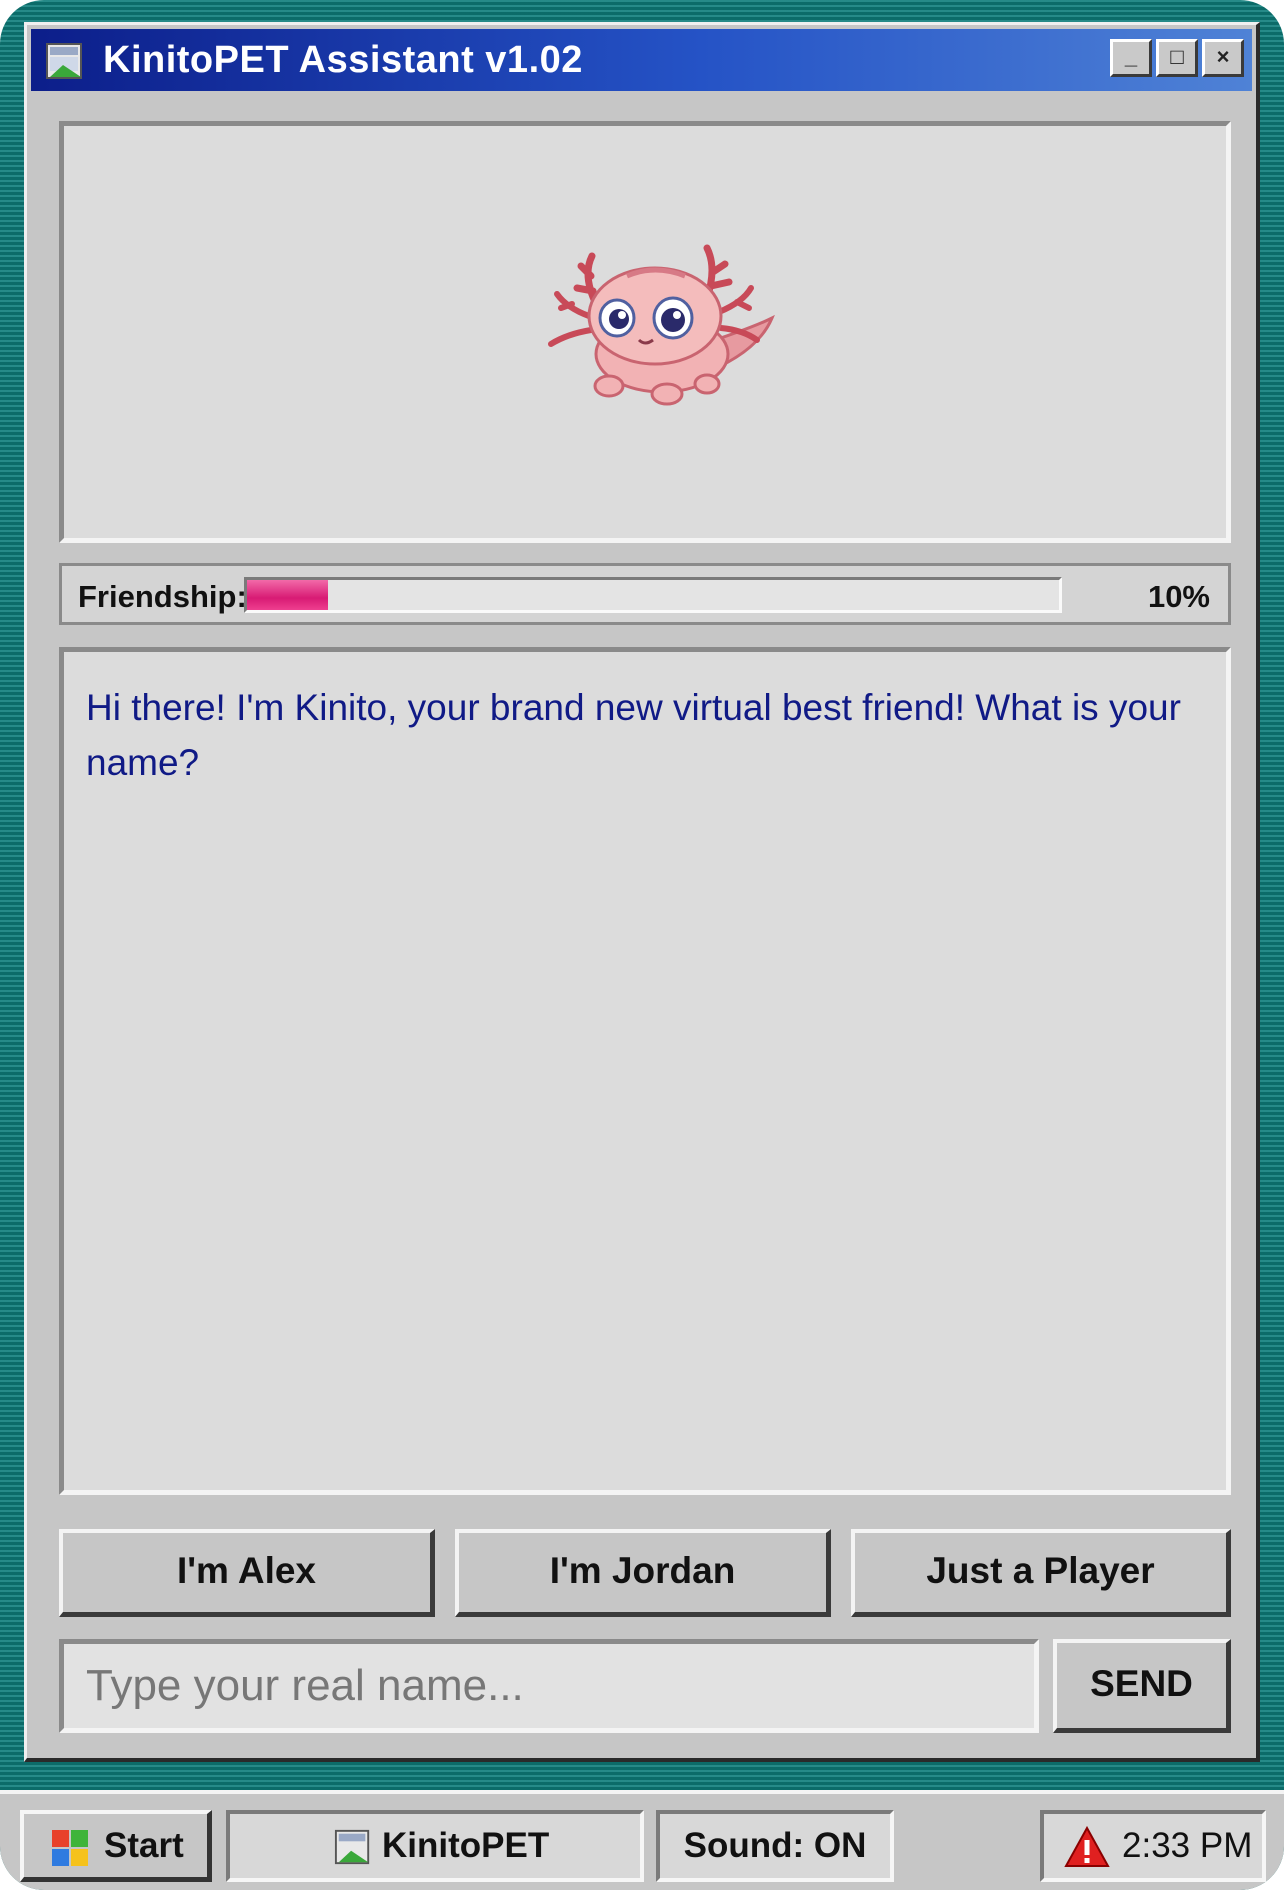  I want to click on sound-toggle: Sound: ON, so click(775, 1846).